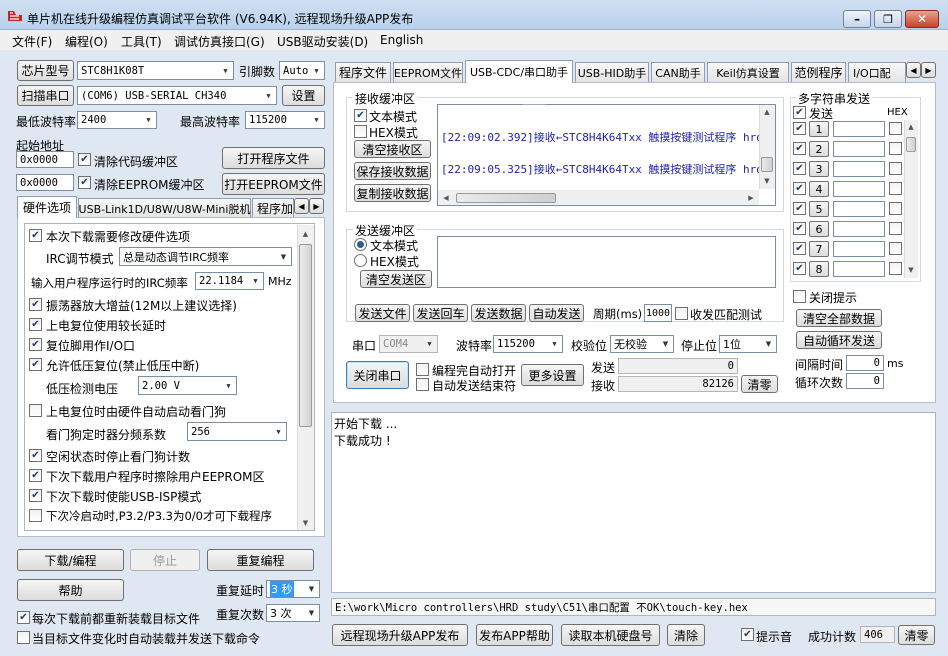  I want to click on multi-row-send-button: 7, so click(819, 249).